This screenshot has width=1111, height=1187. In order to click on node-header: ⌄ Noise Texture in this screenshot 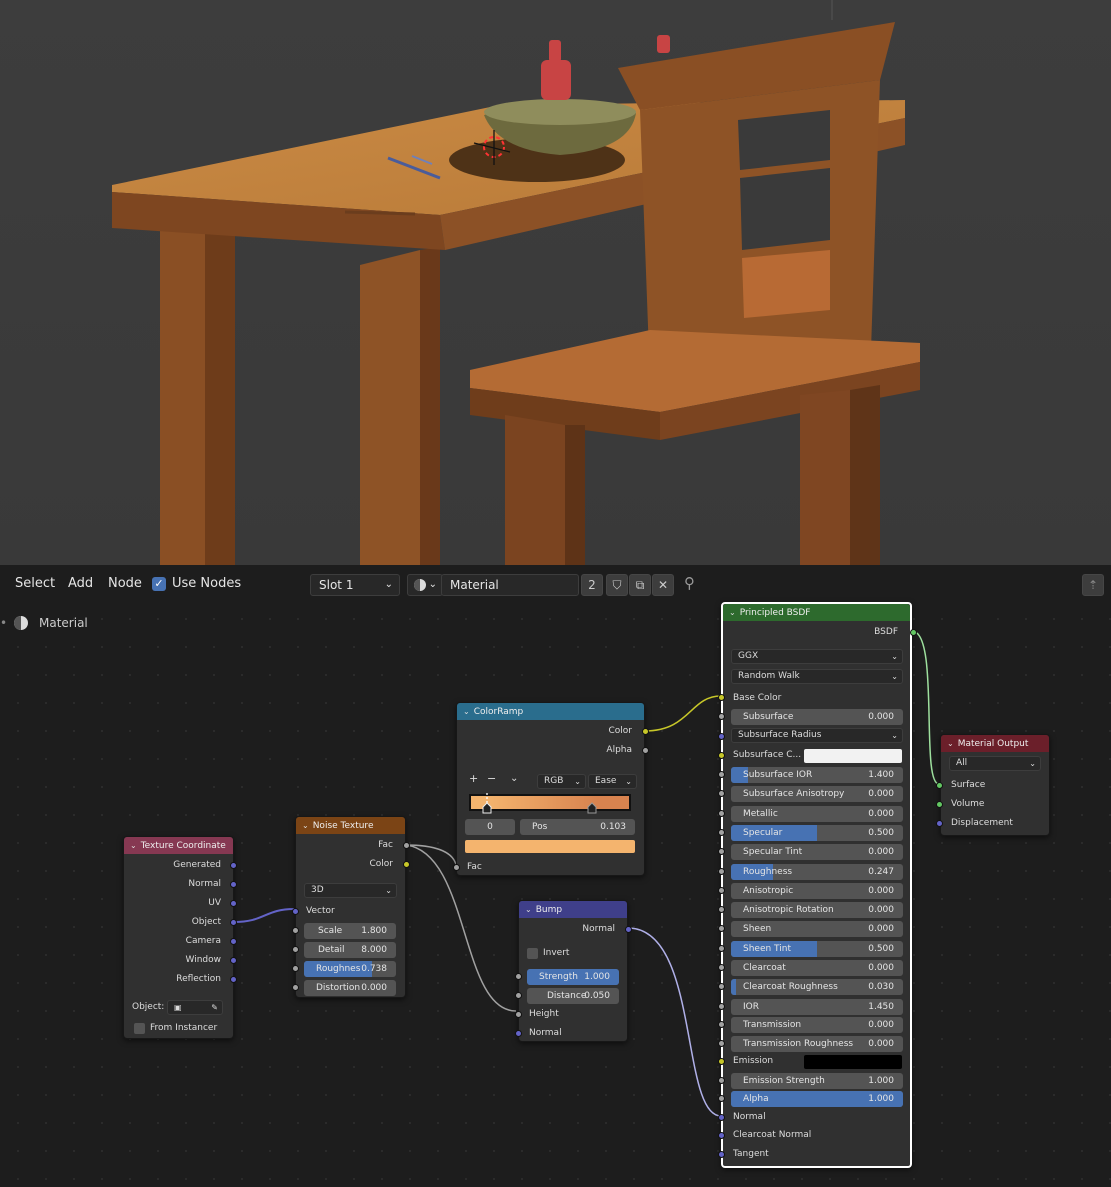, I will do `click(350, 825)`.